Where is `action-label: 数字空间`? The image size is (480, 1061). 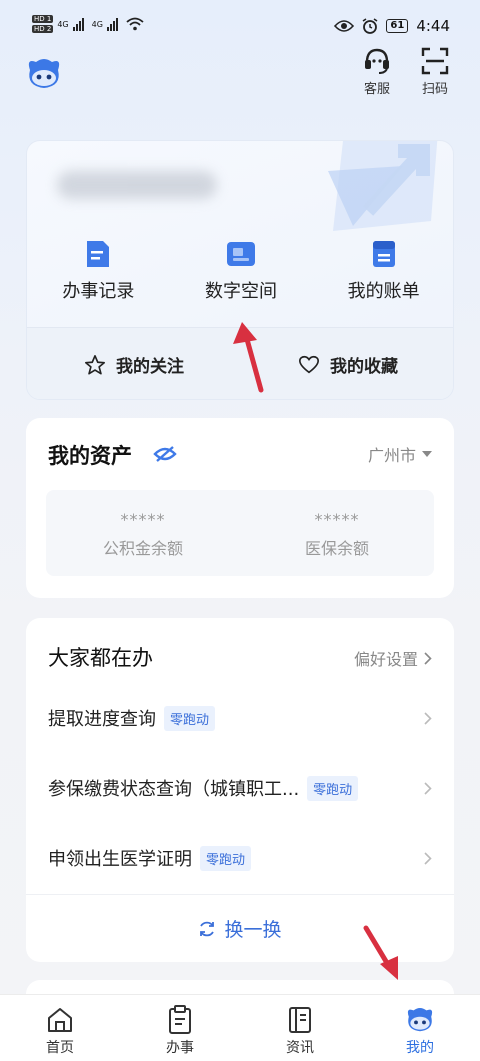
action-label: 数字空间 is located at coordinates (241, 291).